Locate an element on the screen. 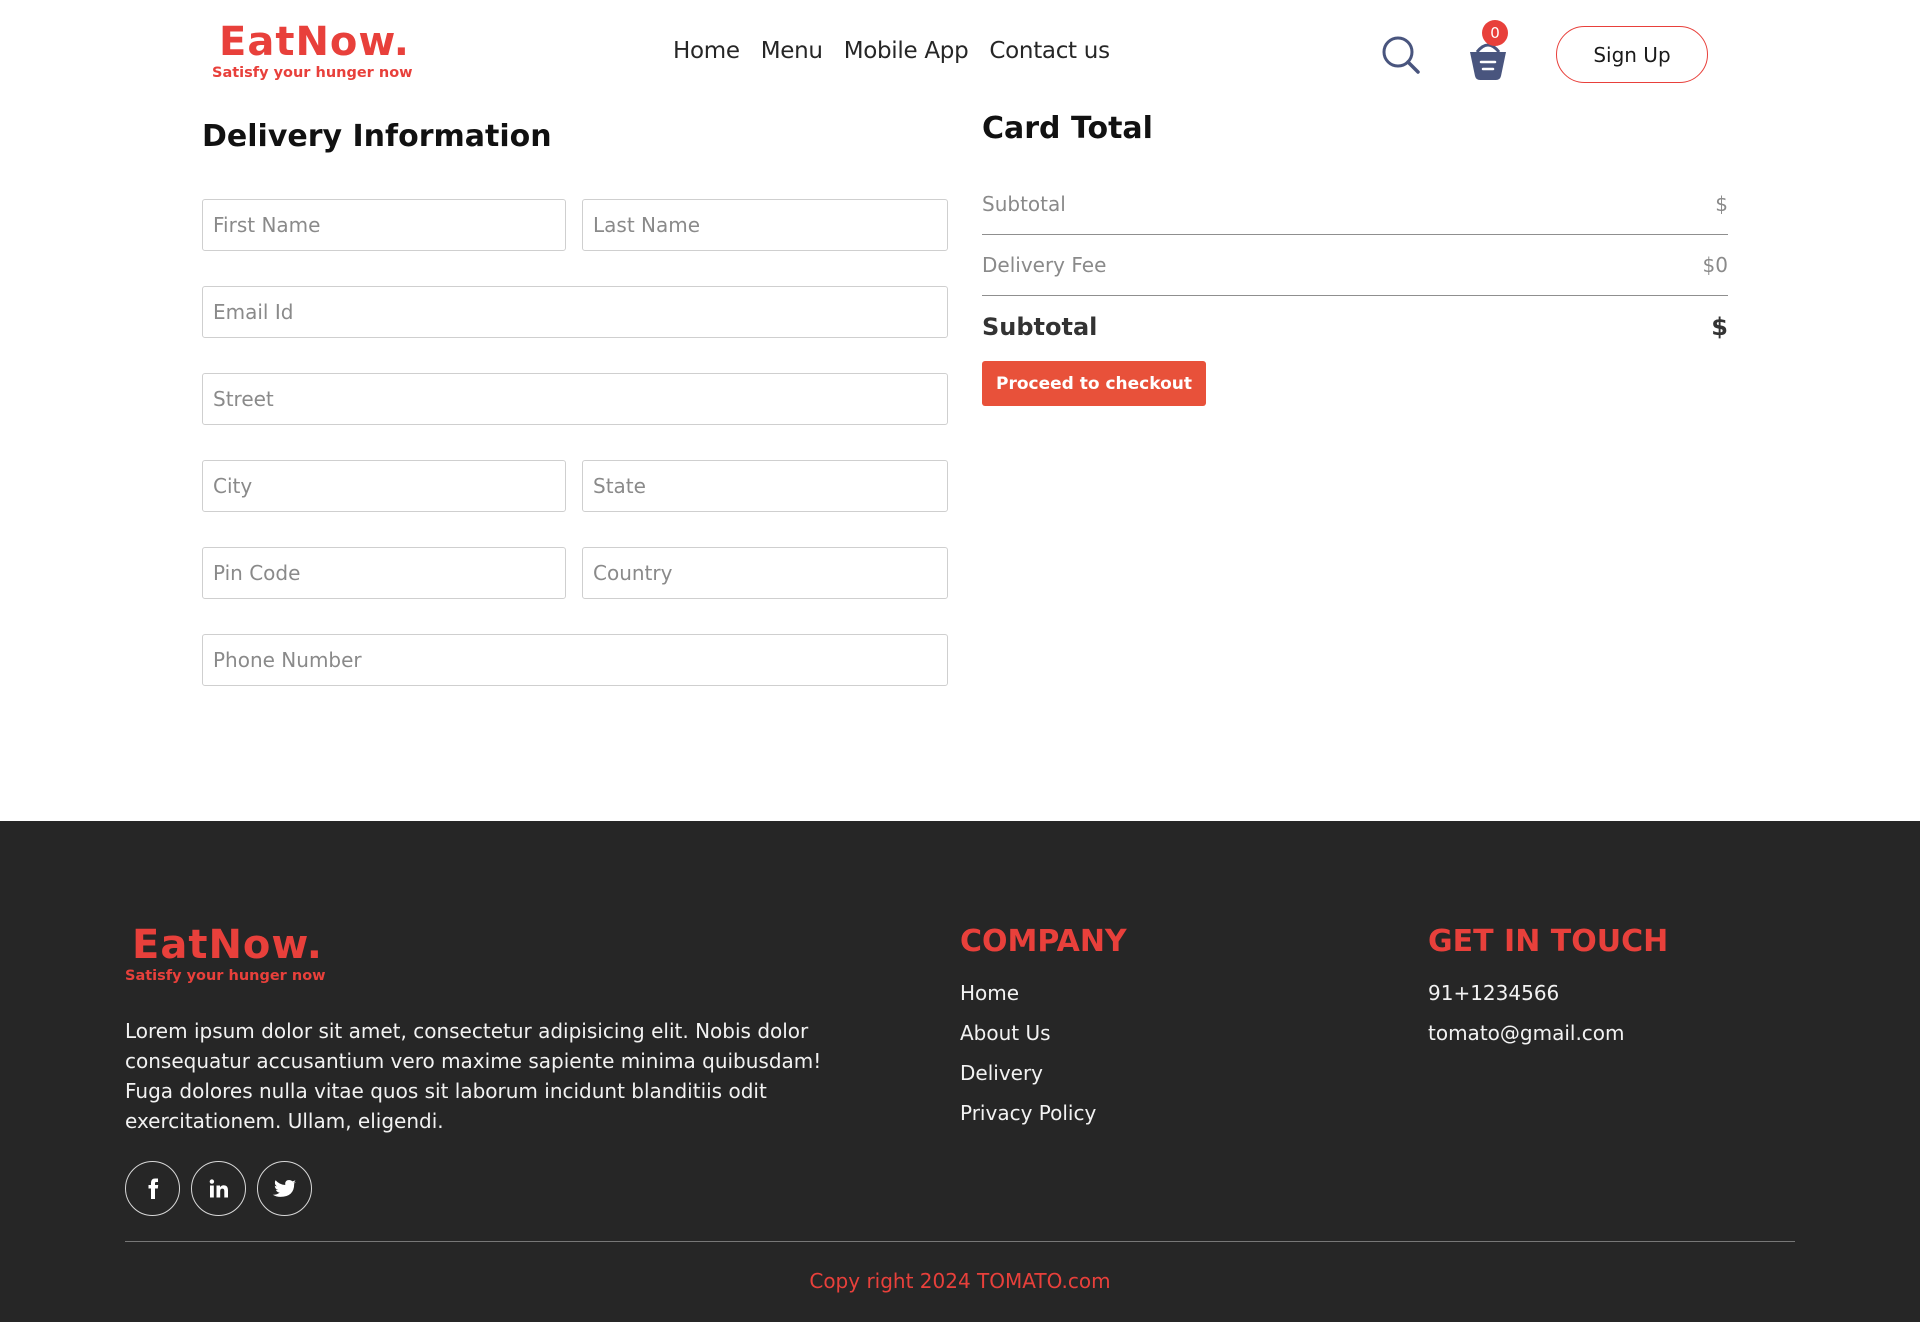 The image size is (1920, 1322). copyright-text: Copy right 2024 TOMATO.com is located at coordinates (960, 1281).